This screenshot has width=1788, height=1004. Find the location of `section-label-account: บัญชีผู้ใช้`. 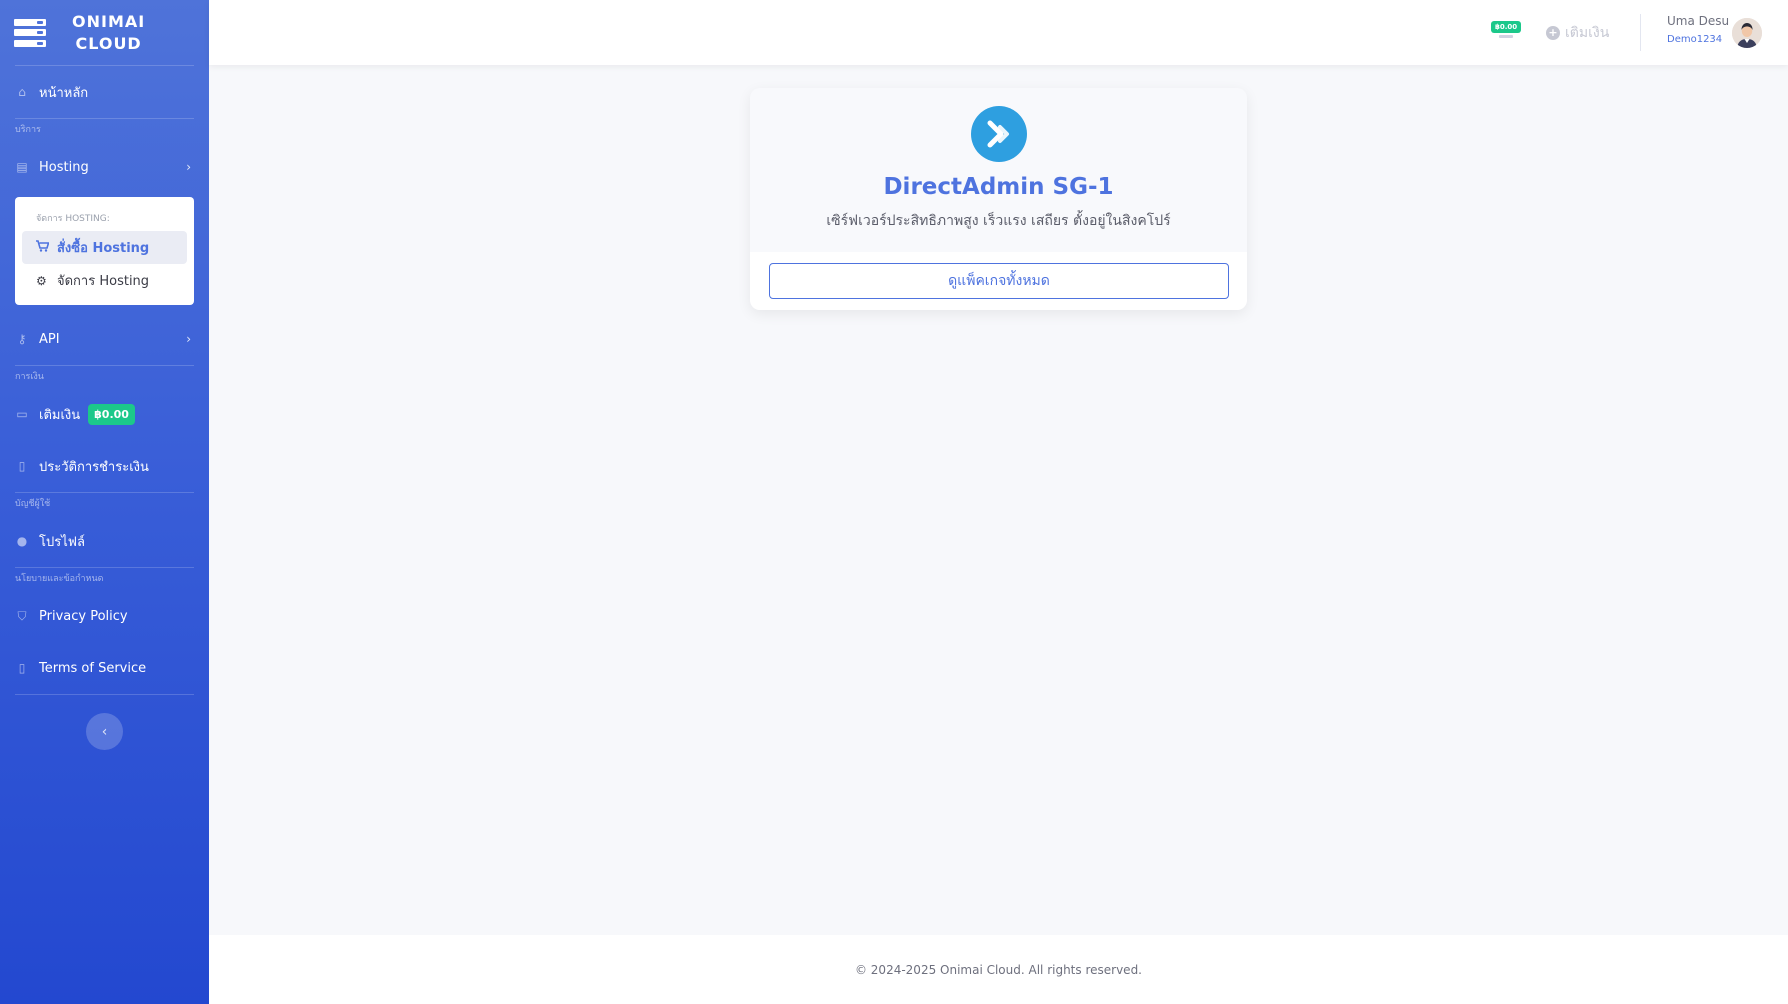

section-label-account: บัญชีผู้ใช้ is located at coordinates (33, 504).